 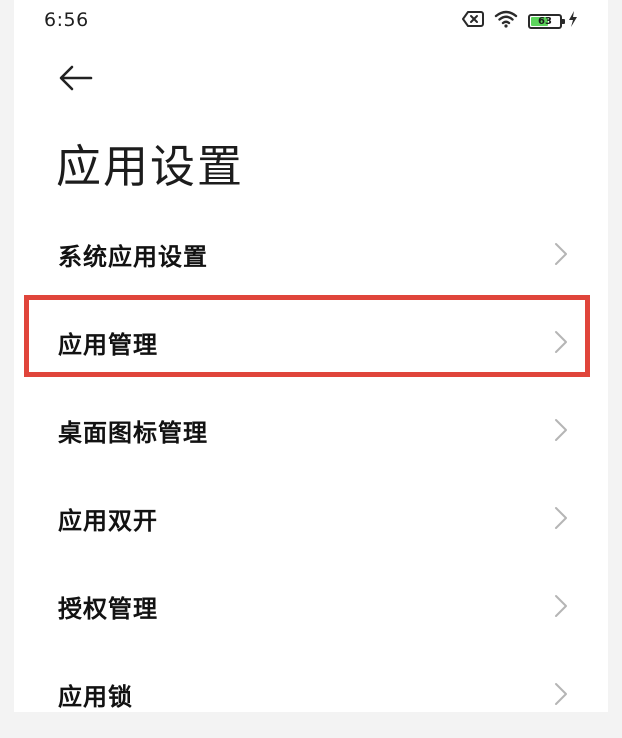 I want to click on menu-item-app-management: 应用管理, so click(x=311, y=340).